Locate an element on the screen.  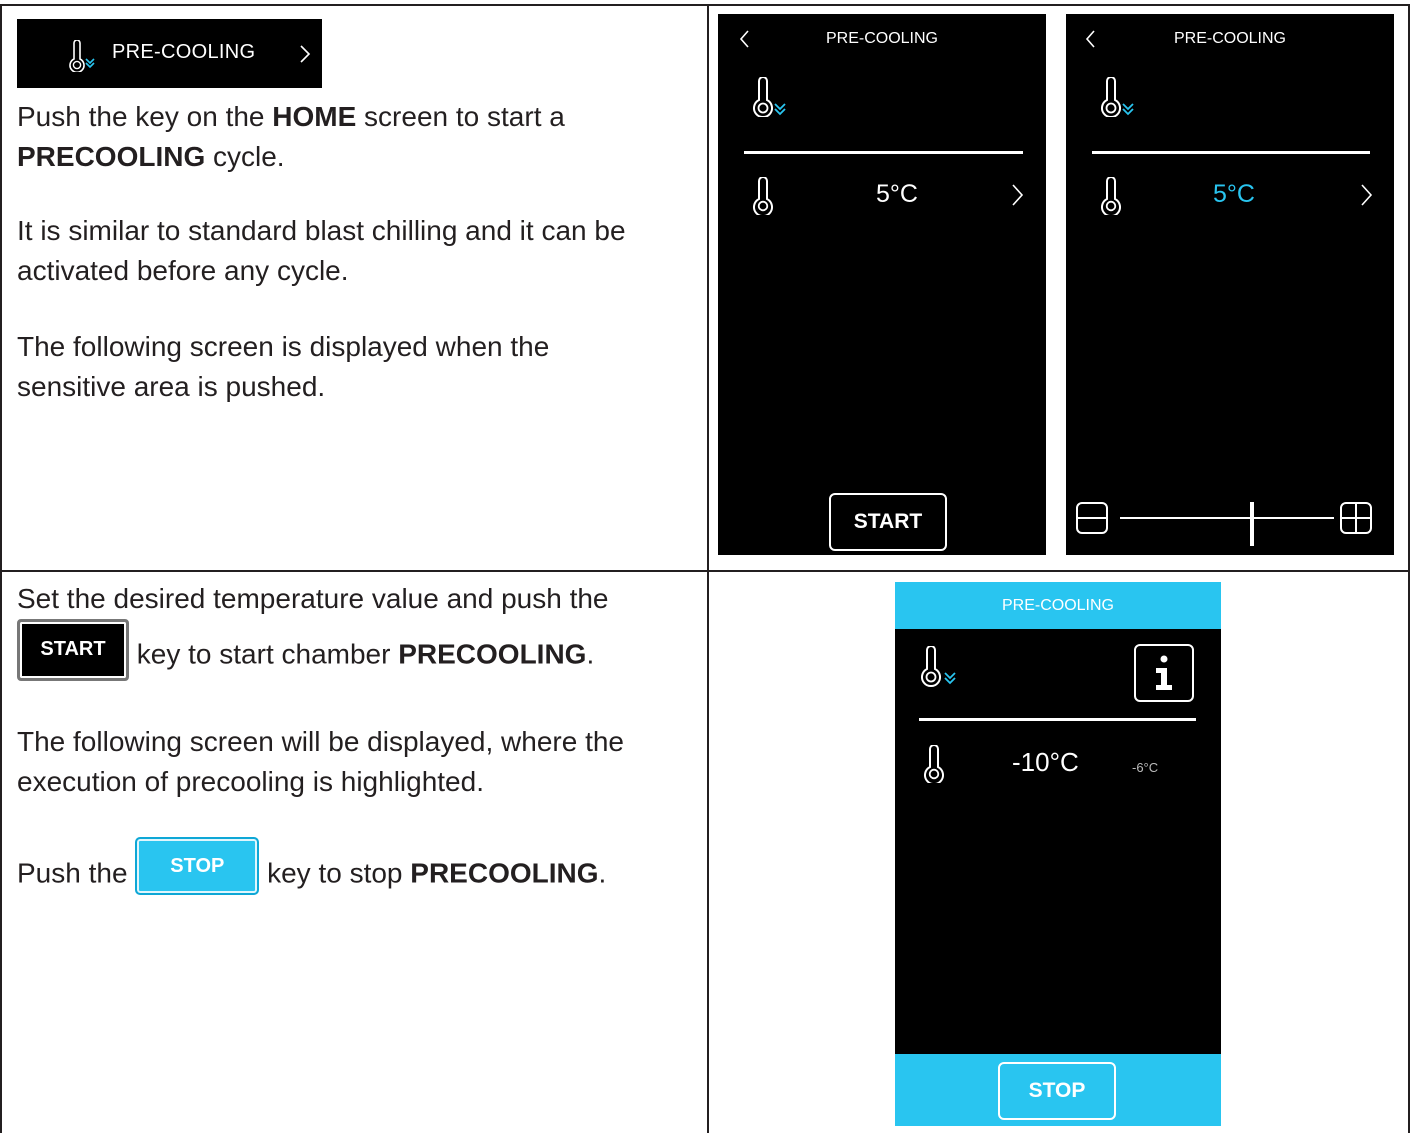
info-button is located at coordinates (1164, 673).